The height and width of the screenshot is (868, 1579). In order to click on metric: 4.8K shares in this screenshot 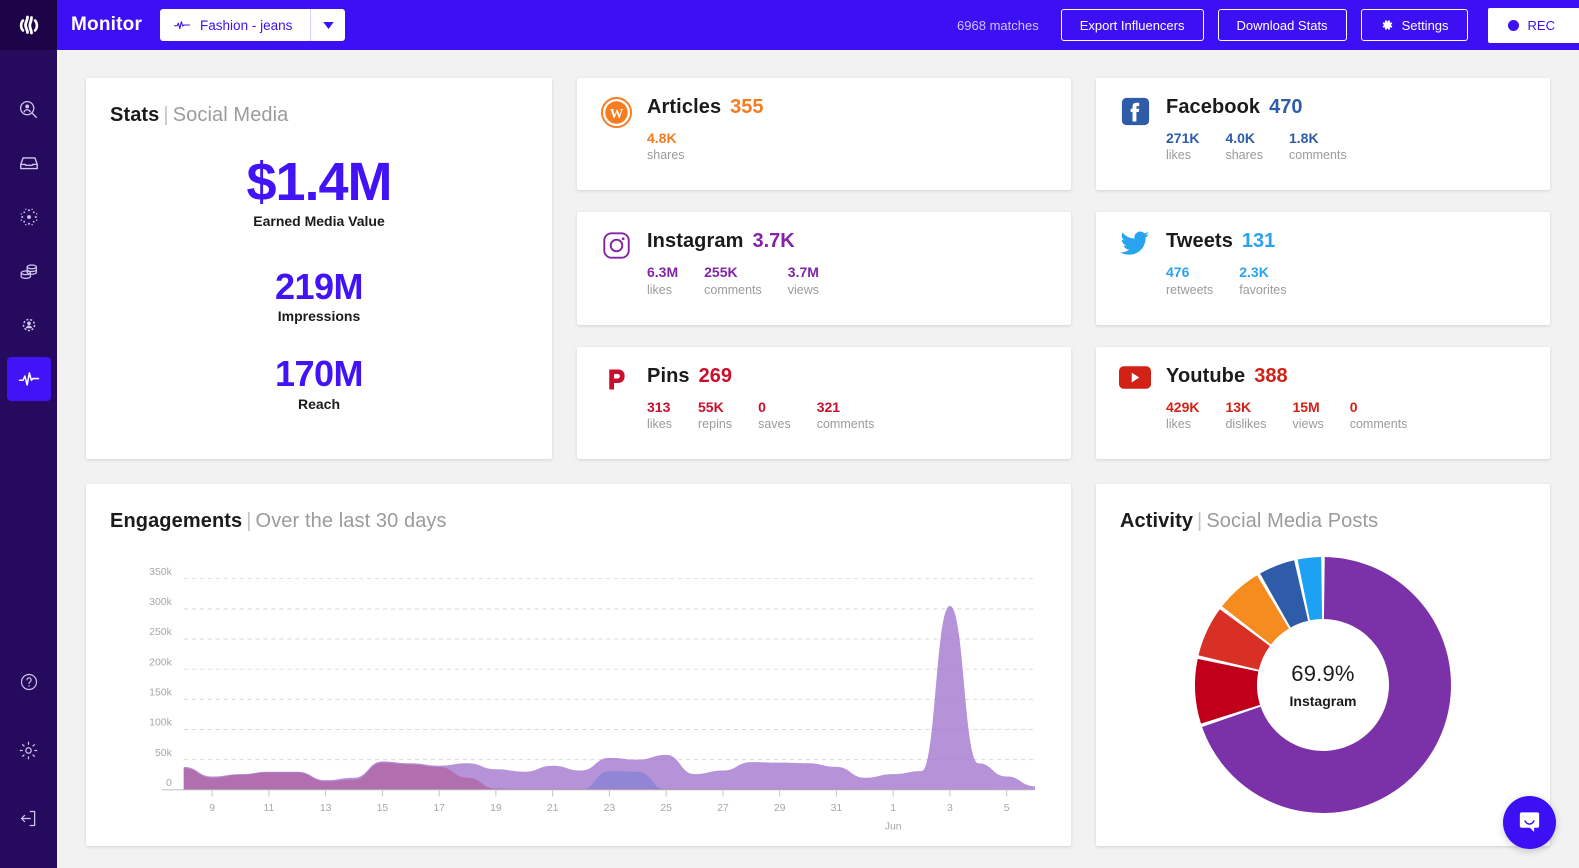, I will do `click(666, 147)`.